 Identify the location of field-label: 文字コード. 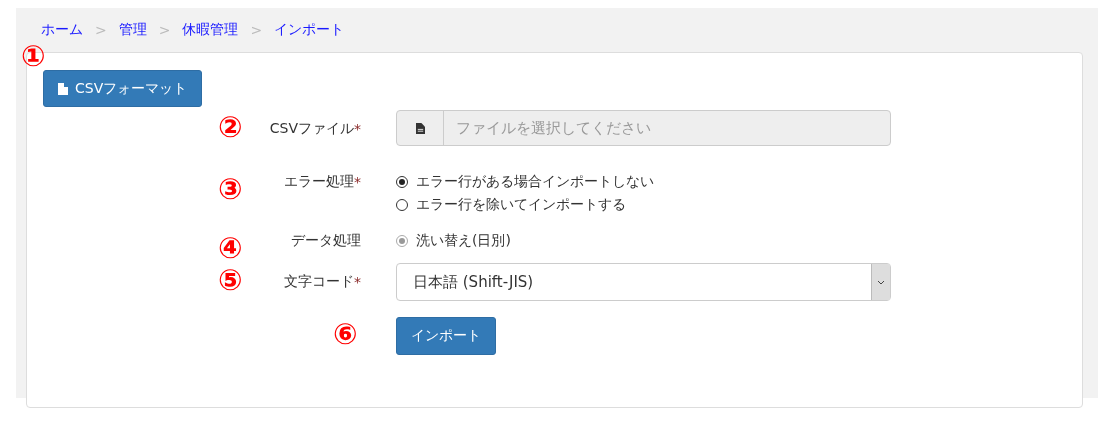
(319, 282).